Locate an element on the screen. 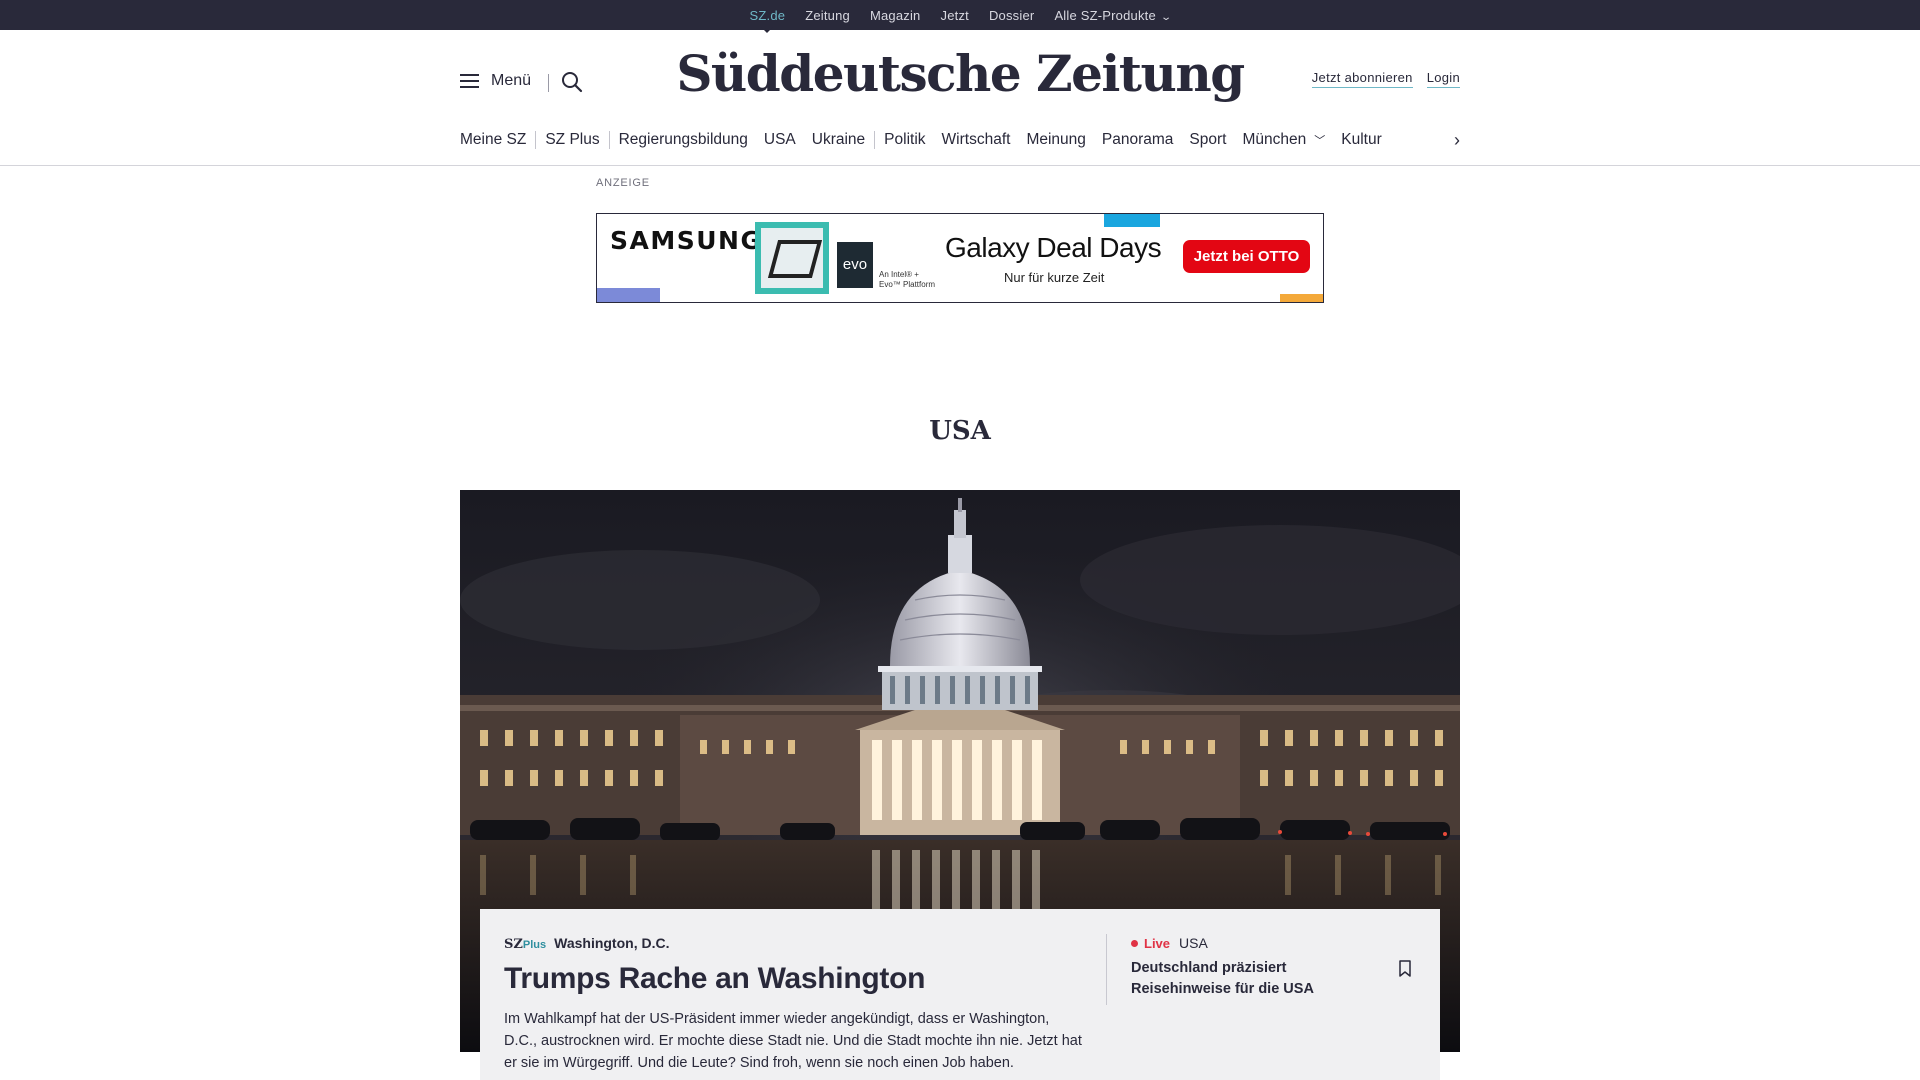 The width and height of the screenshot is (1920, 1080). nav-item-muenchen-label: München is located at coordinates (1274, 139).